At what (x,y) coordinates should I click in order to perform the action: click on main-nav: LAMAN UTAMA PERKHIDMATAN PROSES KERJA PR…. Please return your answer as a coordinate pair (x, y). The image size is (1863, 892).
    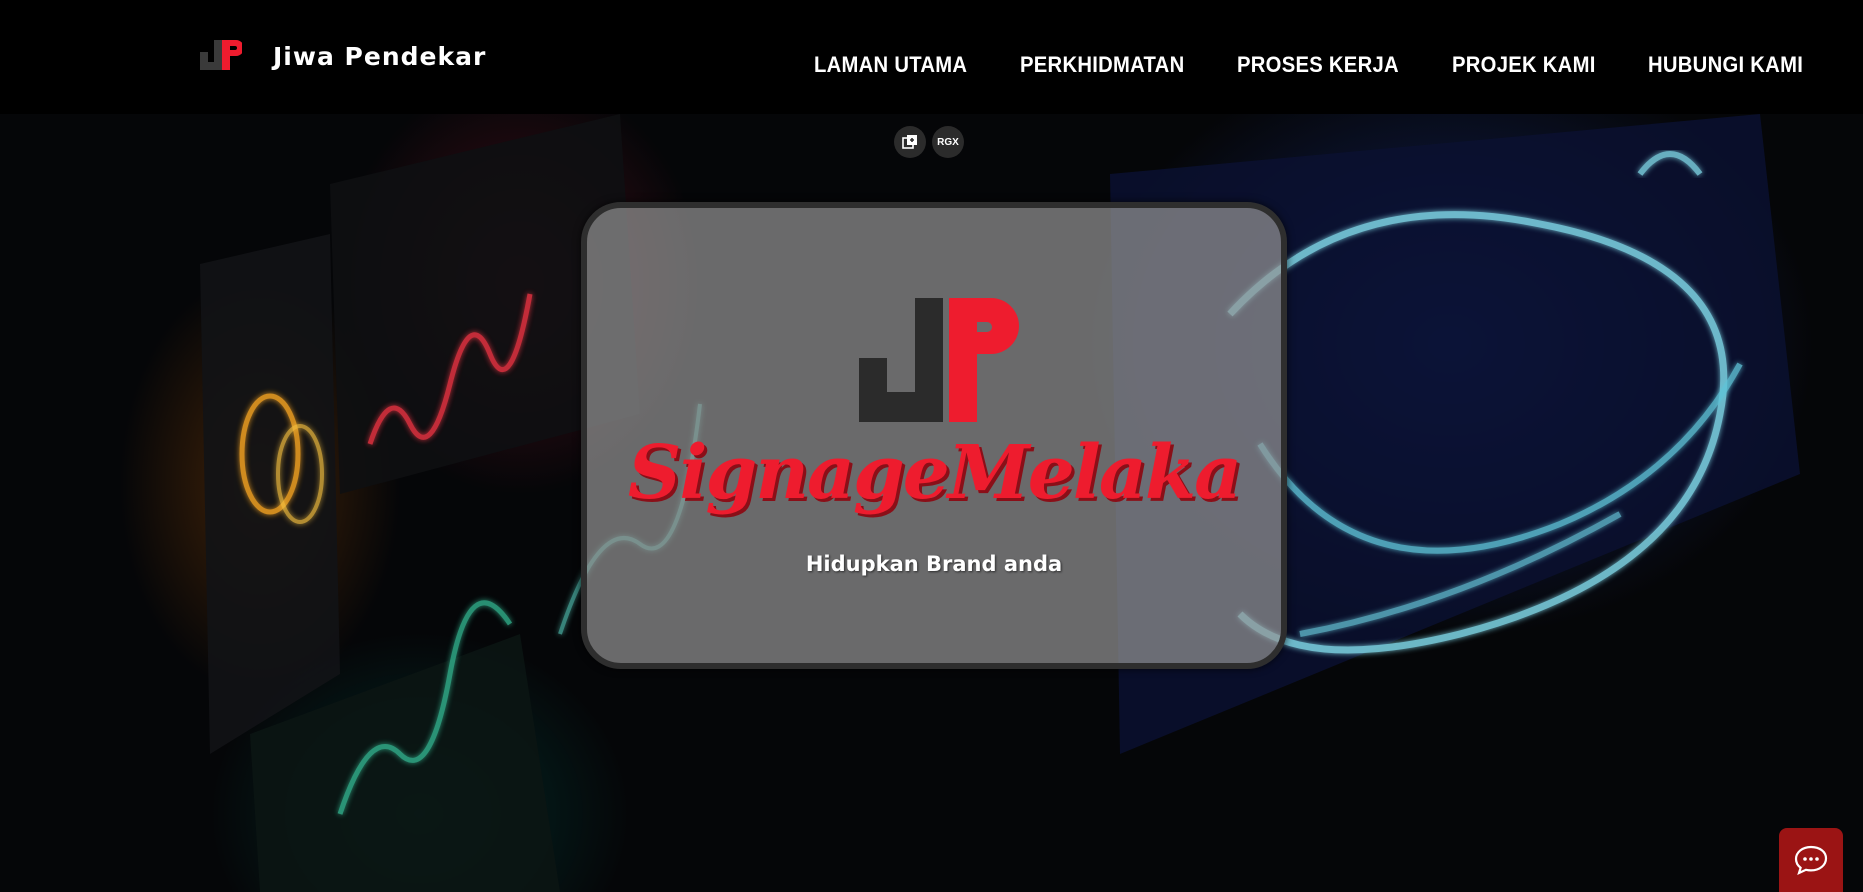
    Looking at the image, I should click on (1315, 65).